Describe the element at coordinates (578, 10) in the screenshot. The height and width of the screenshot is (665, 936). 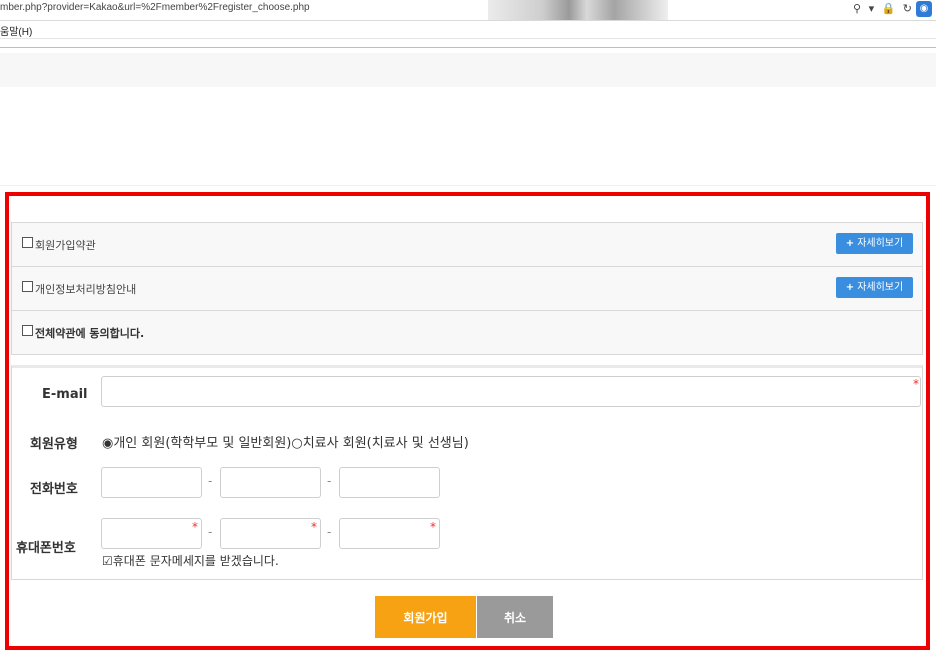
I see `browser-tab-thumbnail` at that location.